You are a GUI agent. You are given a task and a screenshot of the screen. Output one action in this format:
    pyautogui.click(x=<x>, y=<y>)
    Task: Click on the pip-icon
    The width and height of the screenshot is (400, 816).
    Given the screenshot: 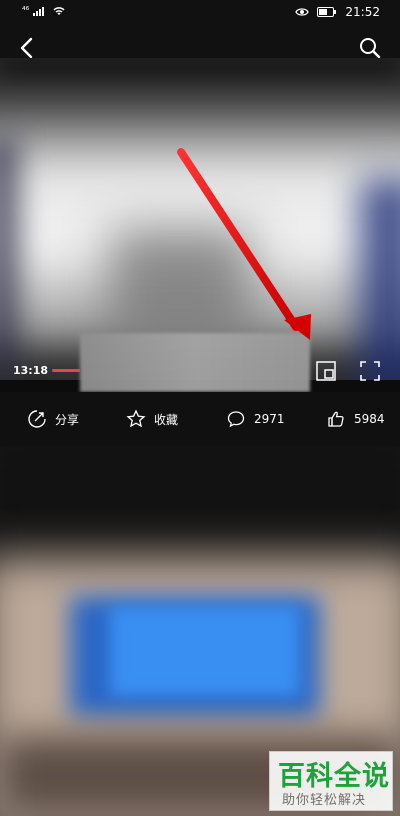 What is the action you would take?
    pyautogui.click(x=326, y=371)
    